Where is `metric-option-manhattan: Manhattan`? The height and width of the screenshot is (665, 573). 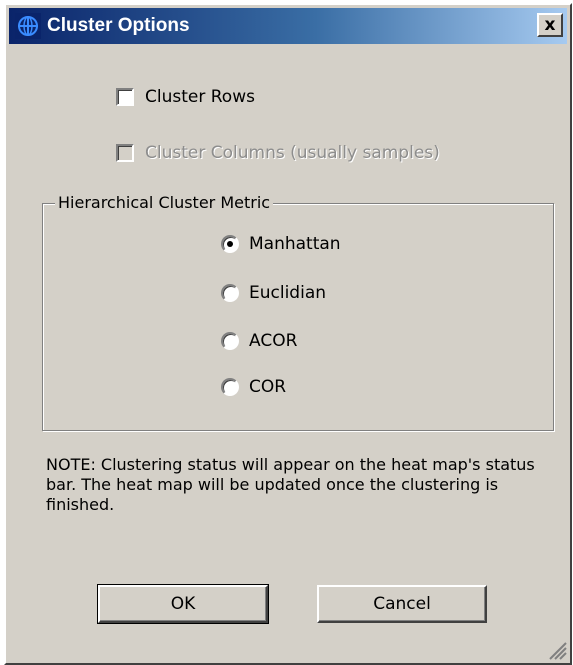
metric-option-manhattan: Manhattan is located at coordinates (281, 244).